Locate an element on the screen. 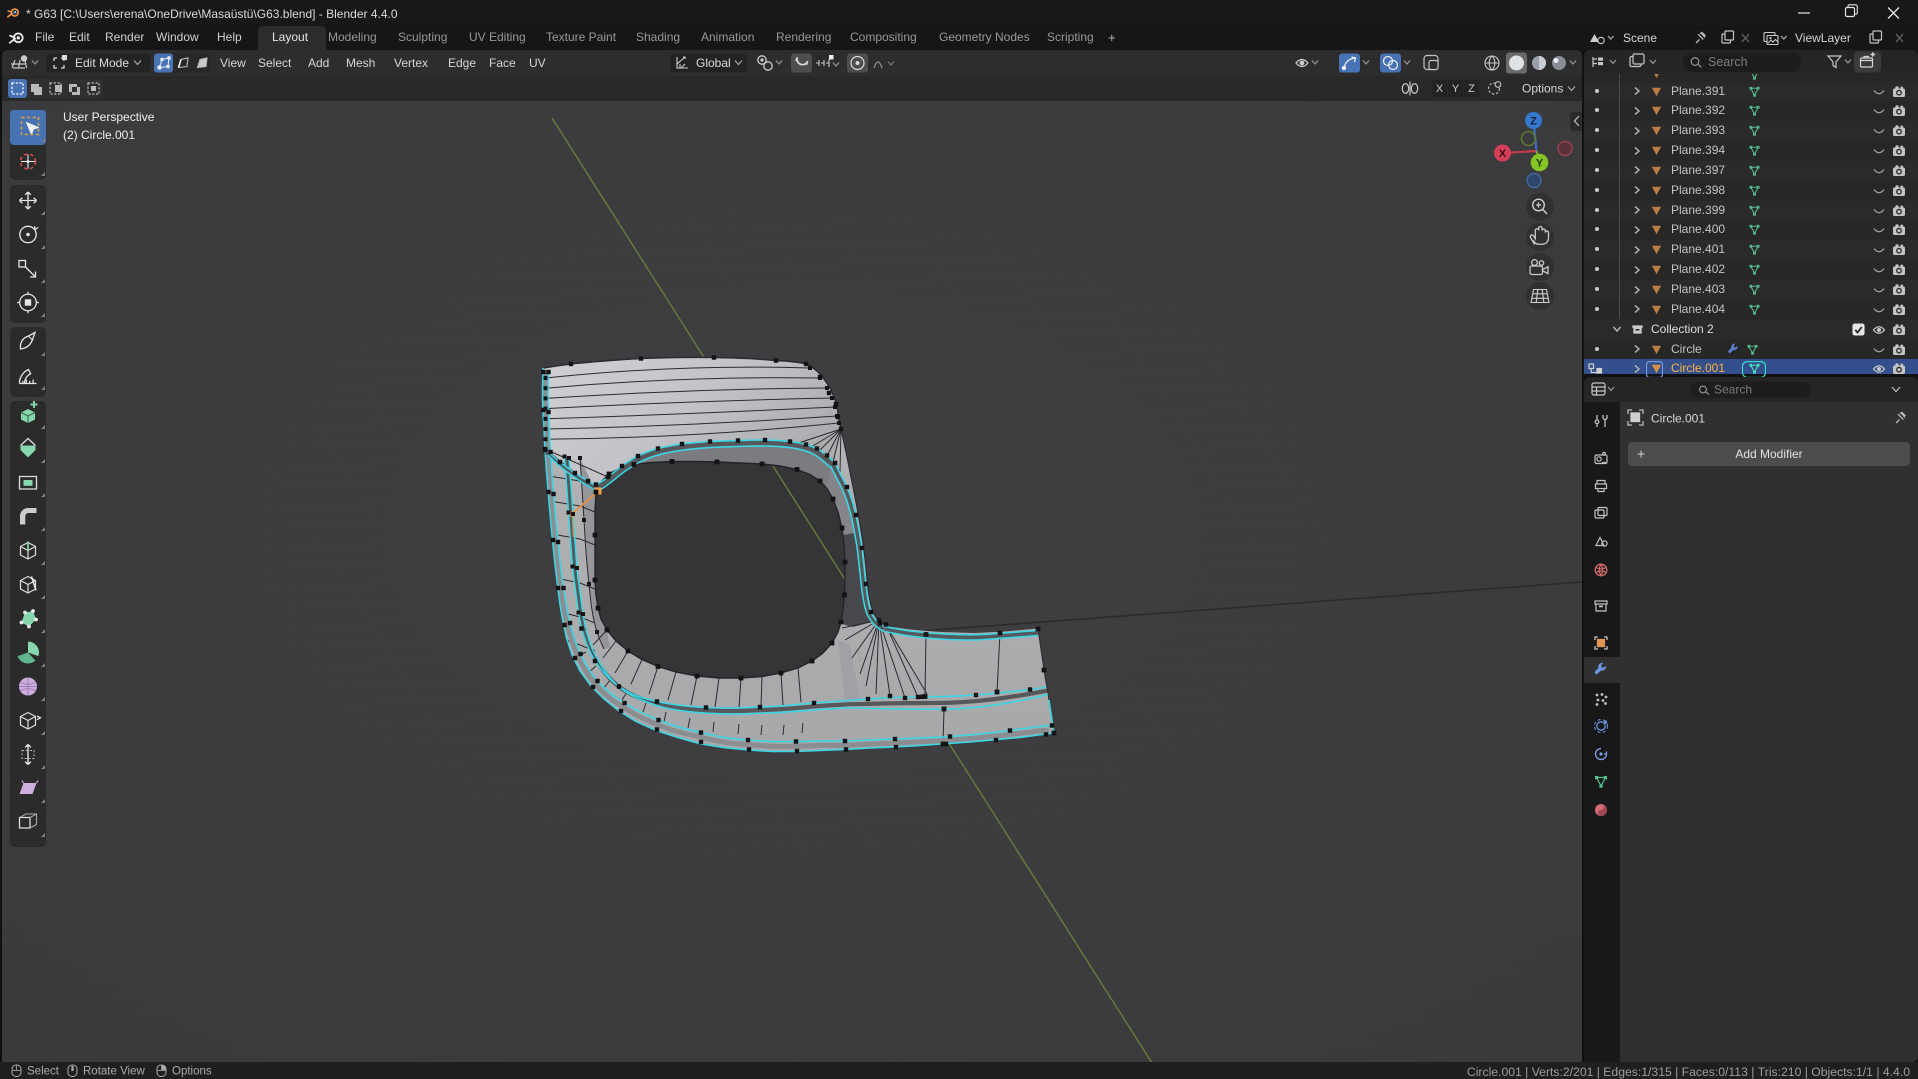 This screenshot has height=1079, width=1918. svg-text: UV is located at coordinates (537, 63).